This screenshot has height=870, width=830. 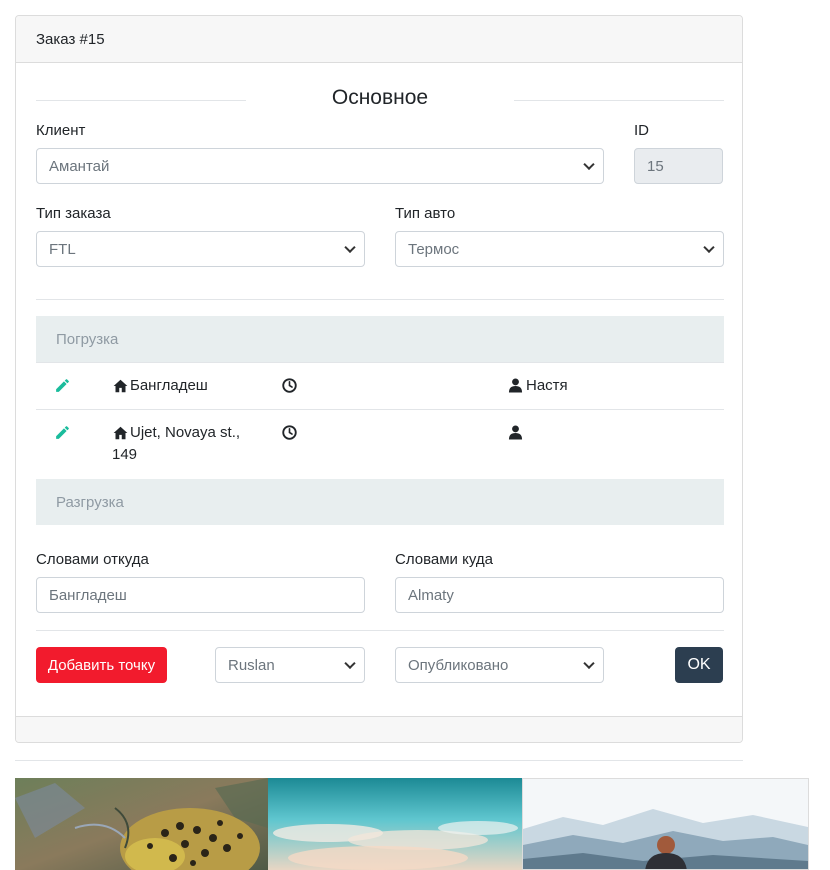 I want to click on from-words-input: Бангладеш, so click(x=200, y=595).